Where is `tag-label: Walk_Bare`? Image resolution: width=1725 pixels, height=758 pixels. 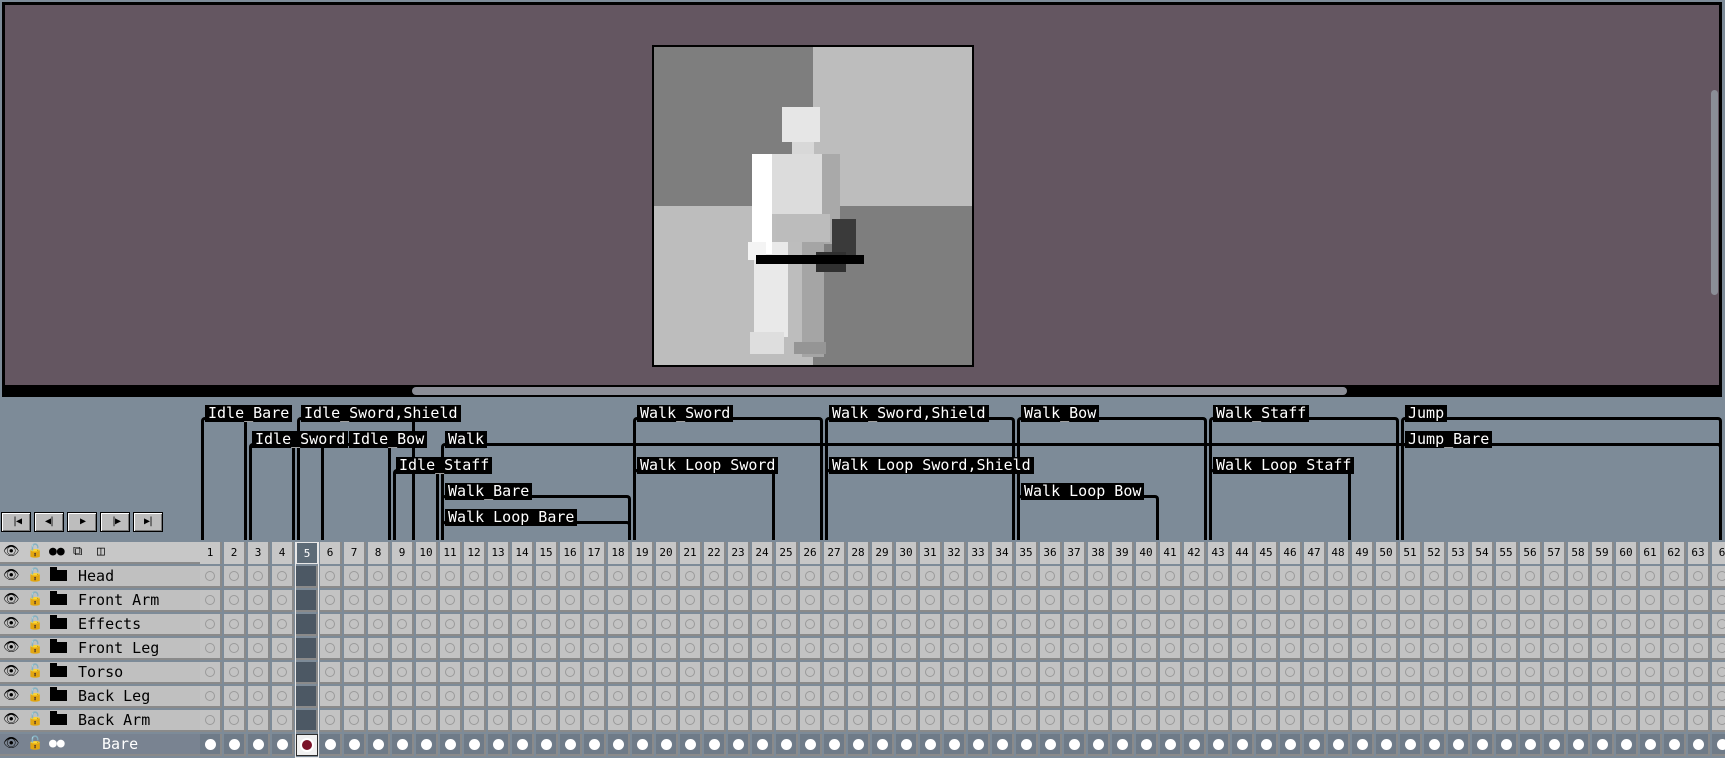
tag-label: Walk_Bare is located at coordinates (489, 491).